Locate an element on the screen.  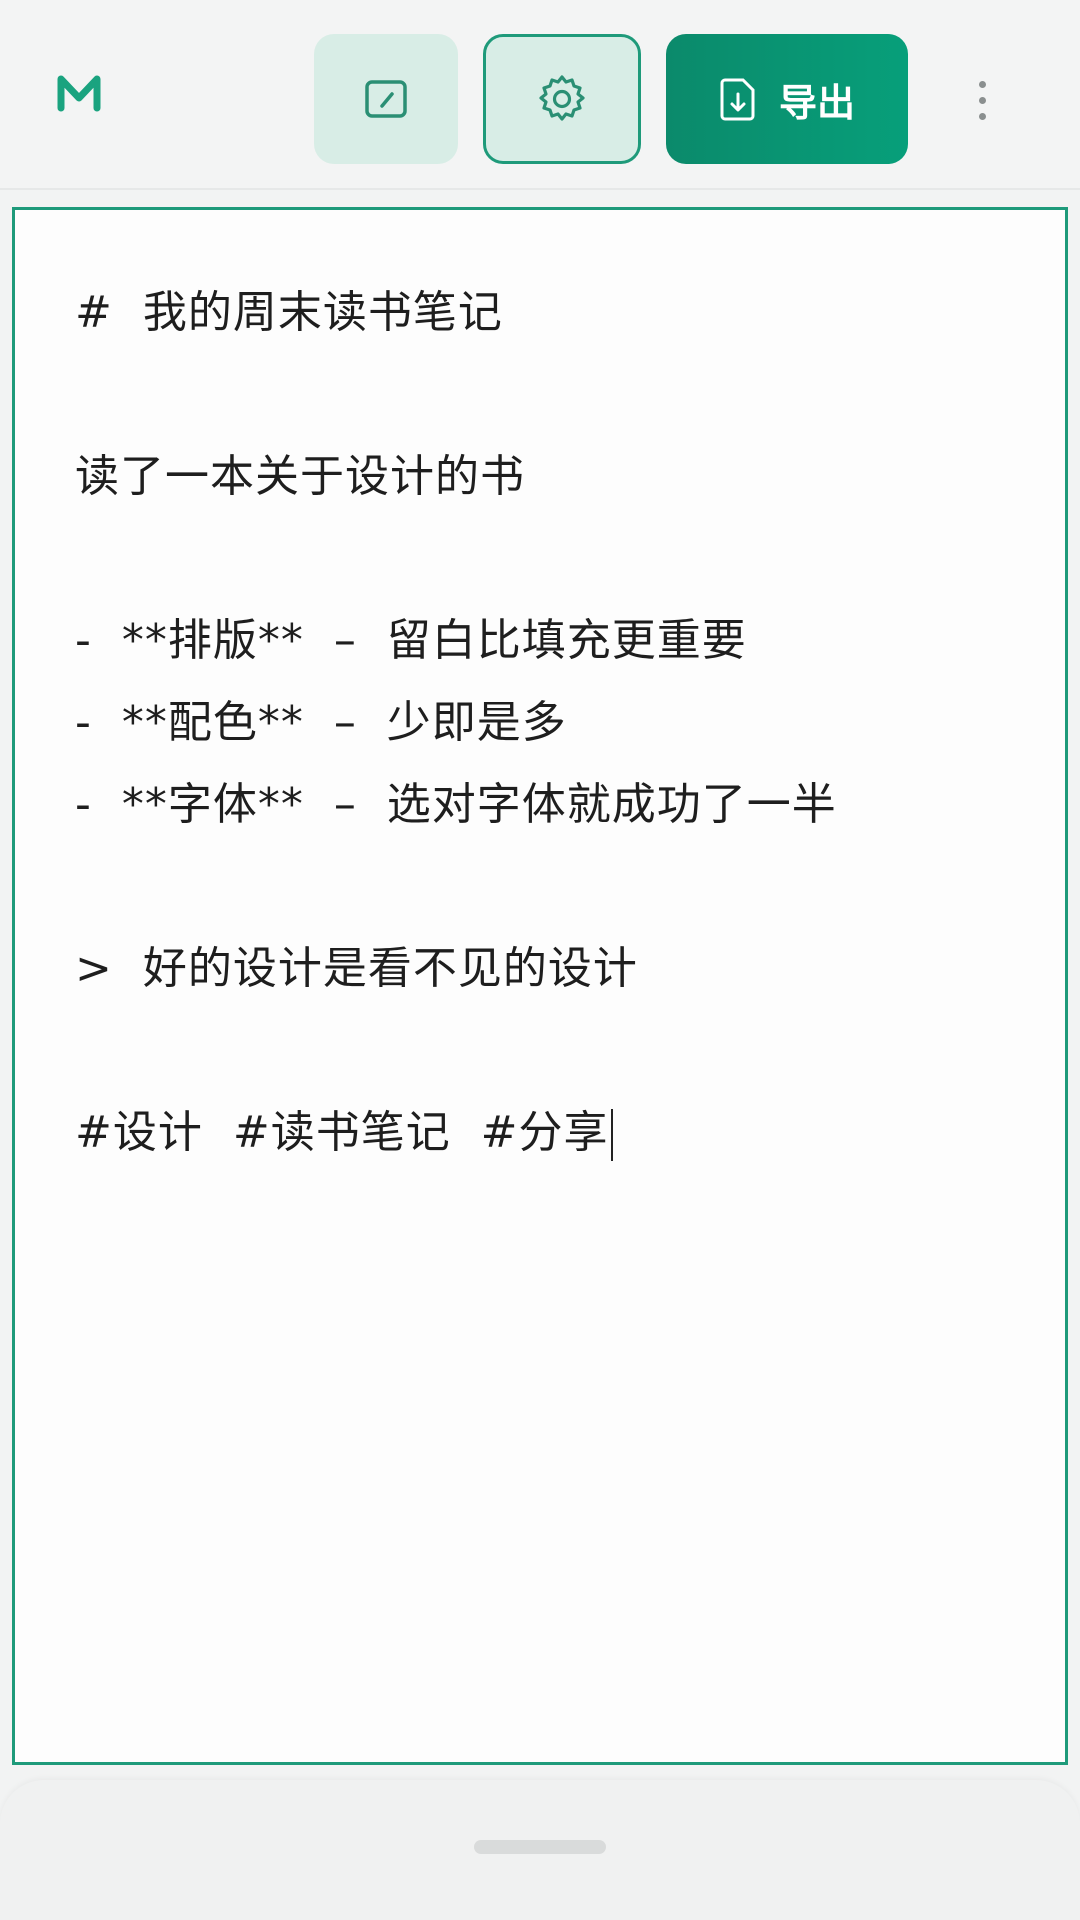
edit-square-icon is located at coordinates (386, 99).